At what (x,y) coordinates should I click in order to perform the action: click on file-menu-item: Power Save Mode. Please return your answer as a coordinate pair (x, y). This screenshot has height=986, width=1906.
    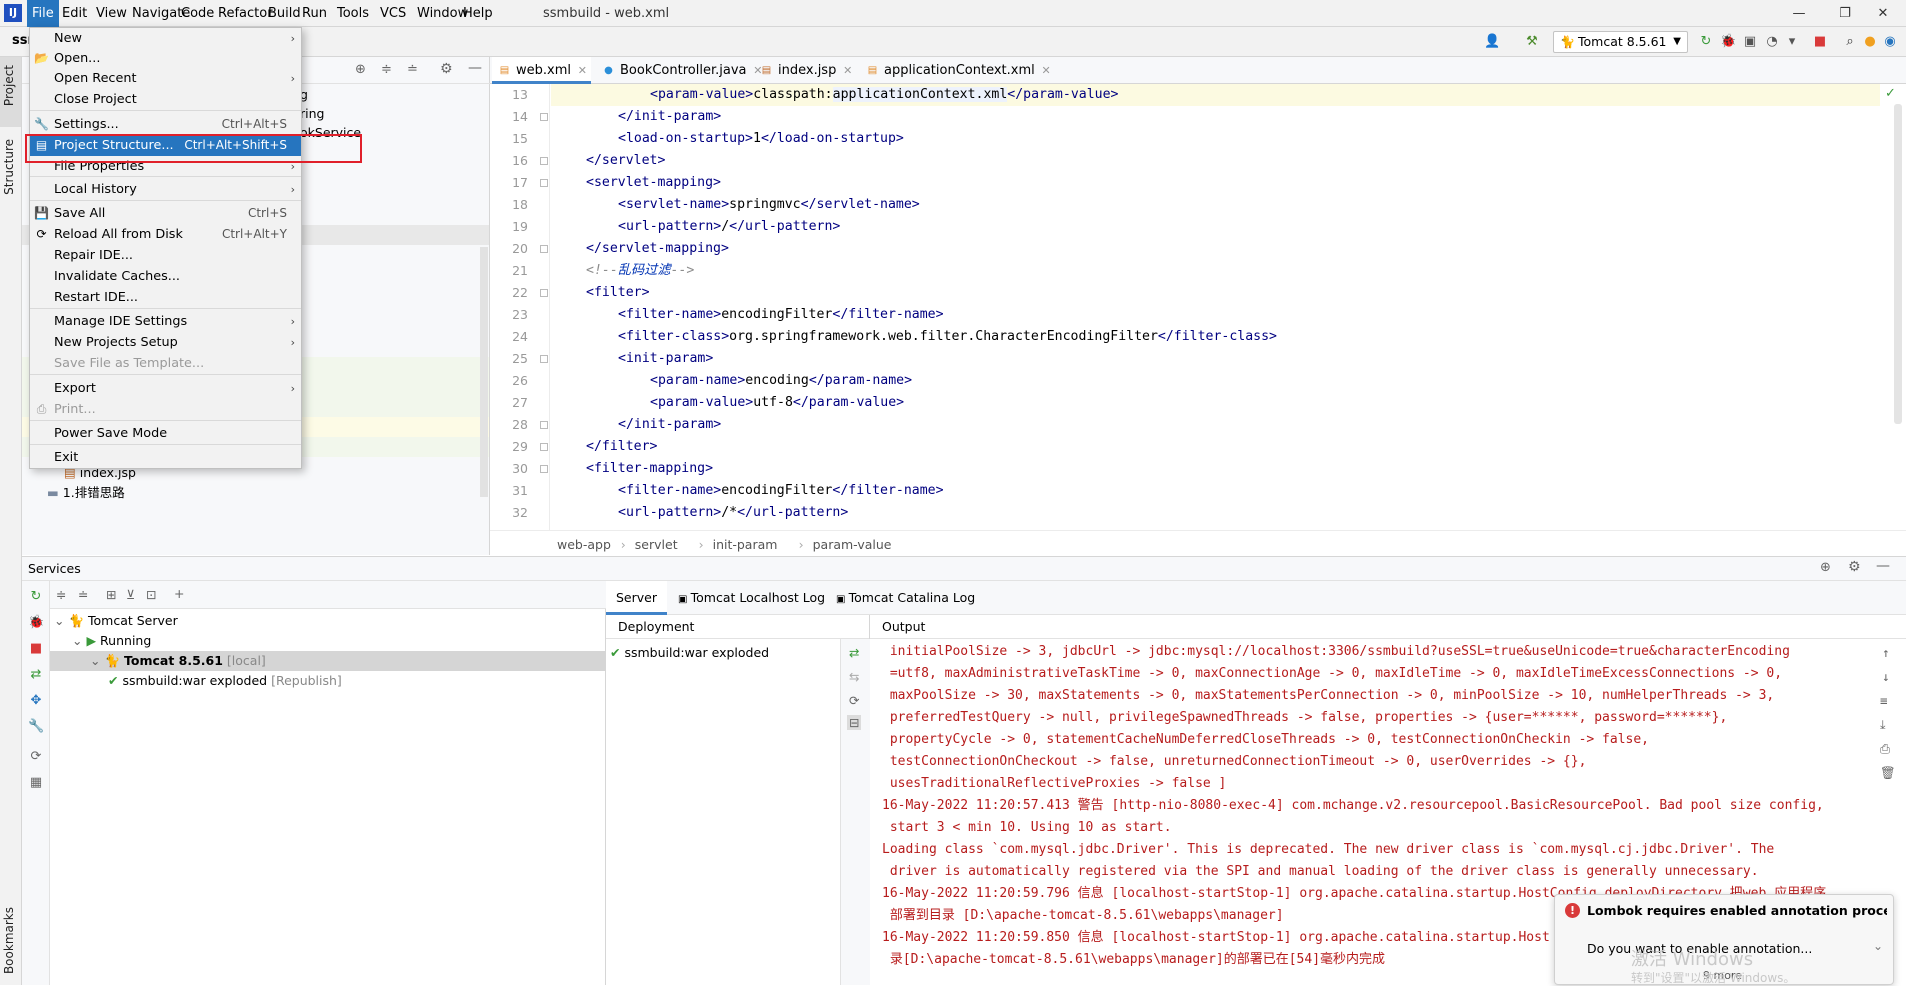
    Looking at the image, I should click on (165, 433).